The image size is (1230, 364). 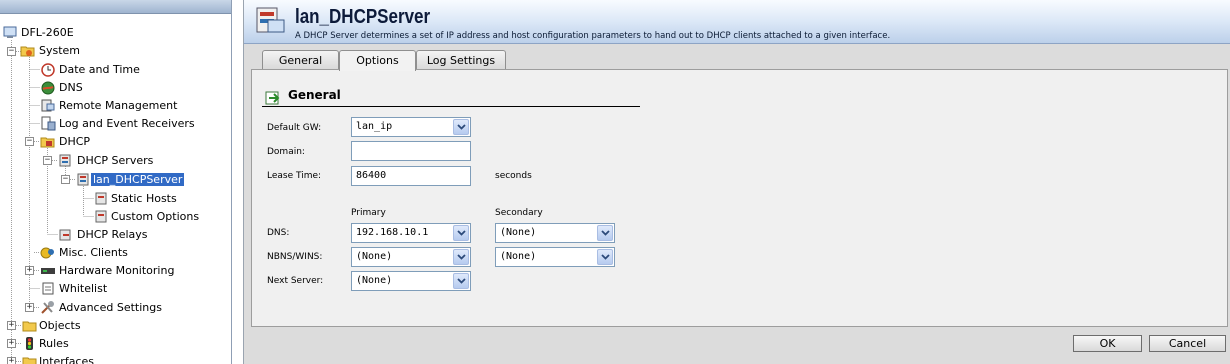 I want to click on tree-item-whitelist: Whitelist, so click(x=74, y=289).